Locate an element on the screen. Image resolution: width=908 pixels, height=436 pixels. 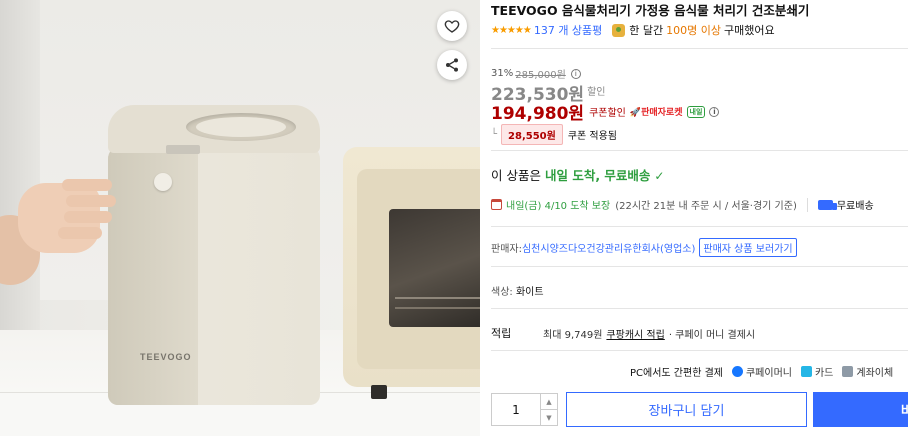
seller-label: 판매자: is located at coordinates (506, 249).